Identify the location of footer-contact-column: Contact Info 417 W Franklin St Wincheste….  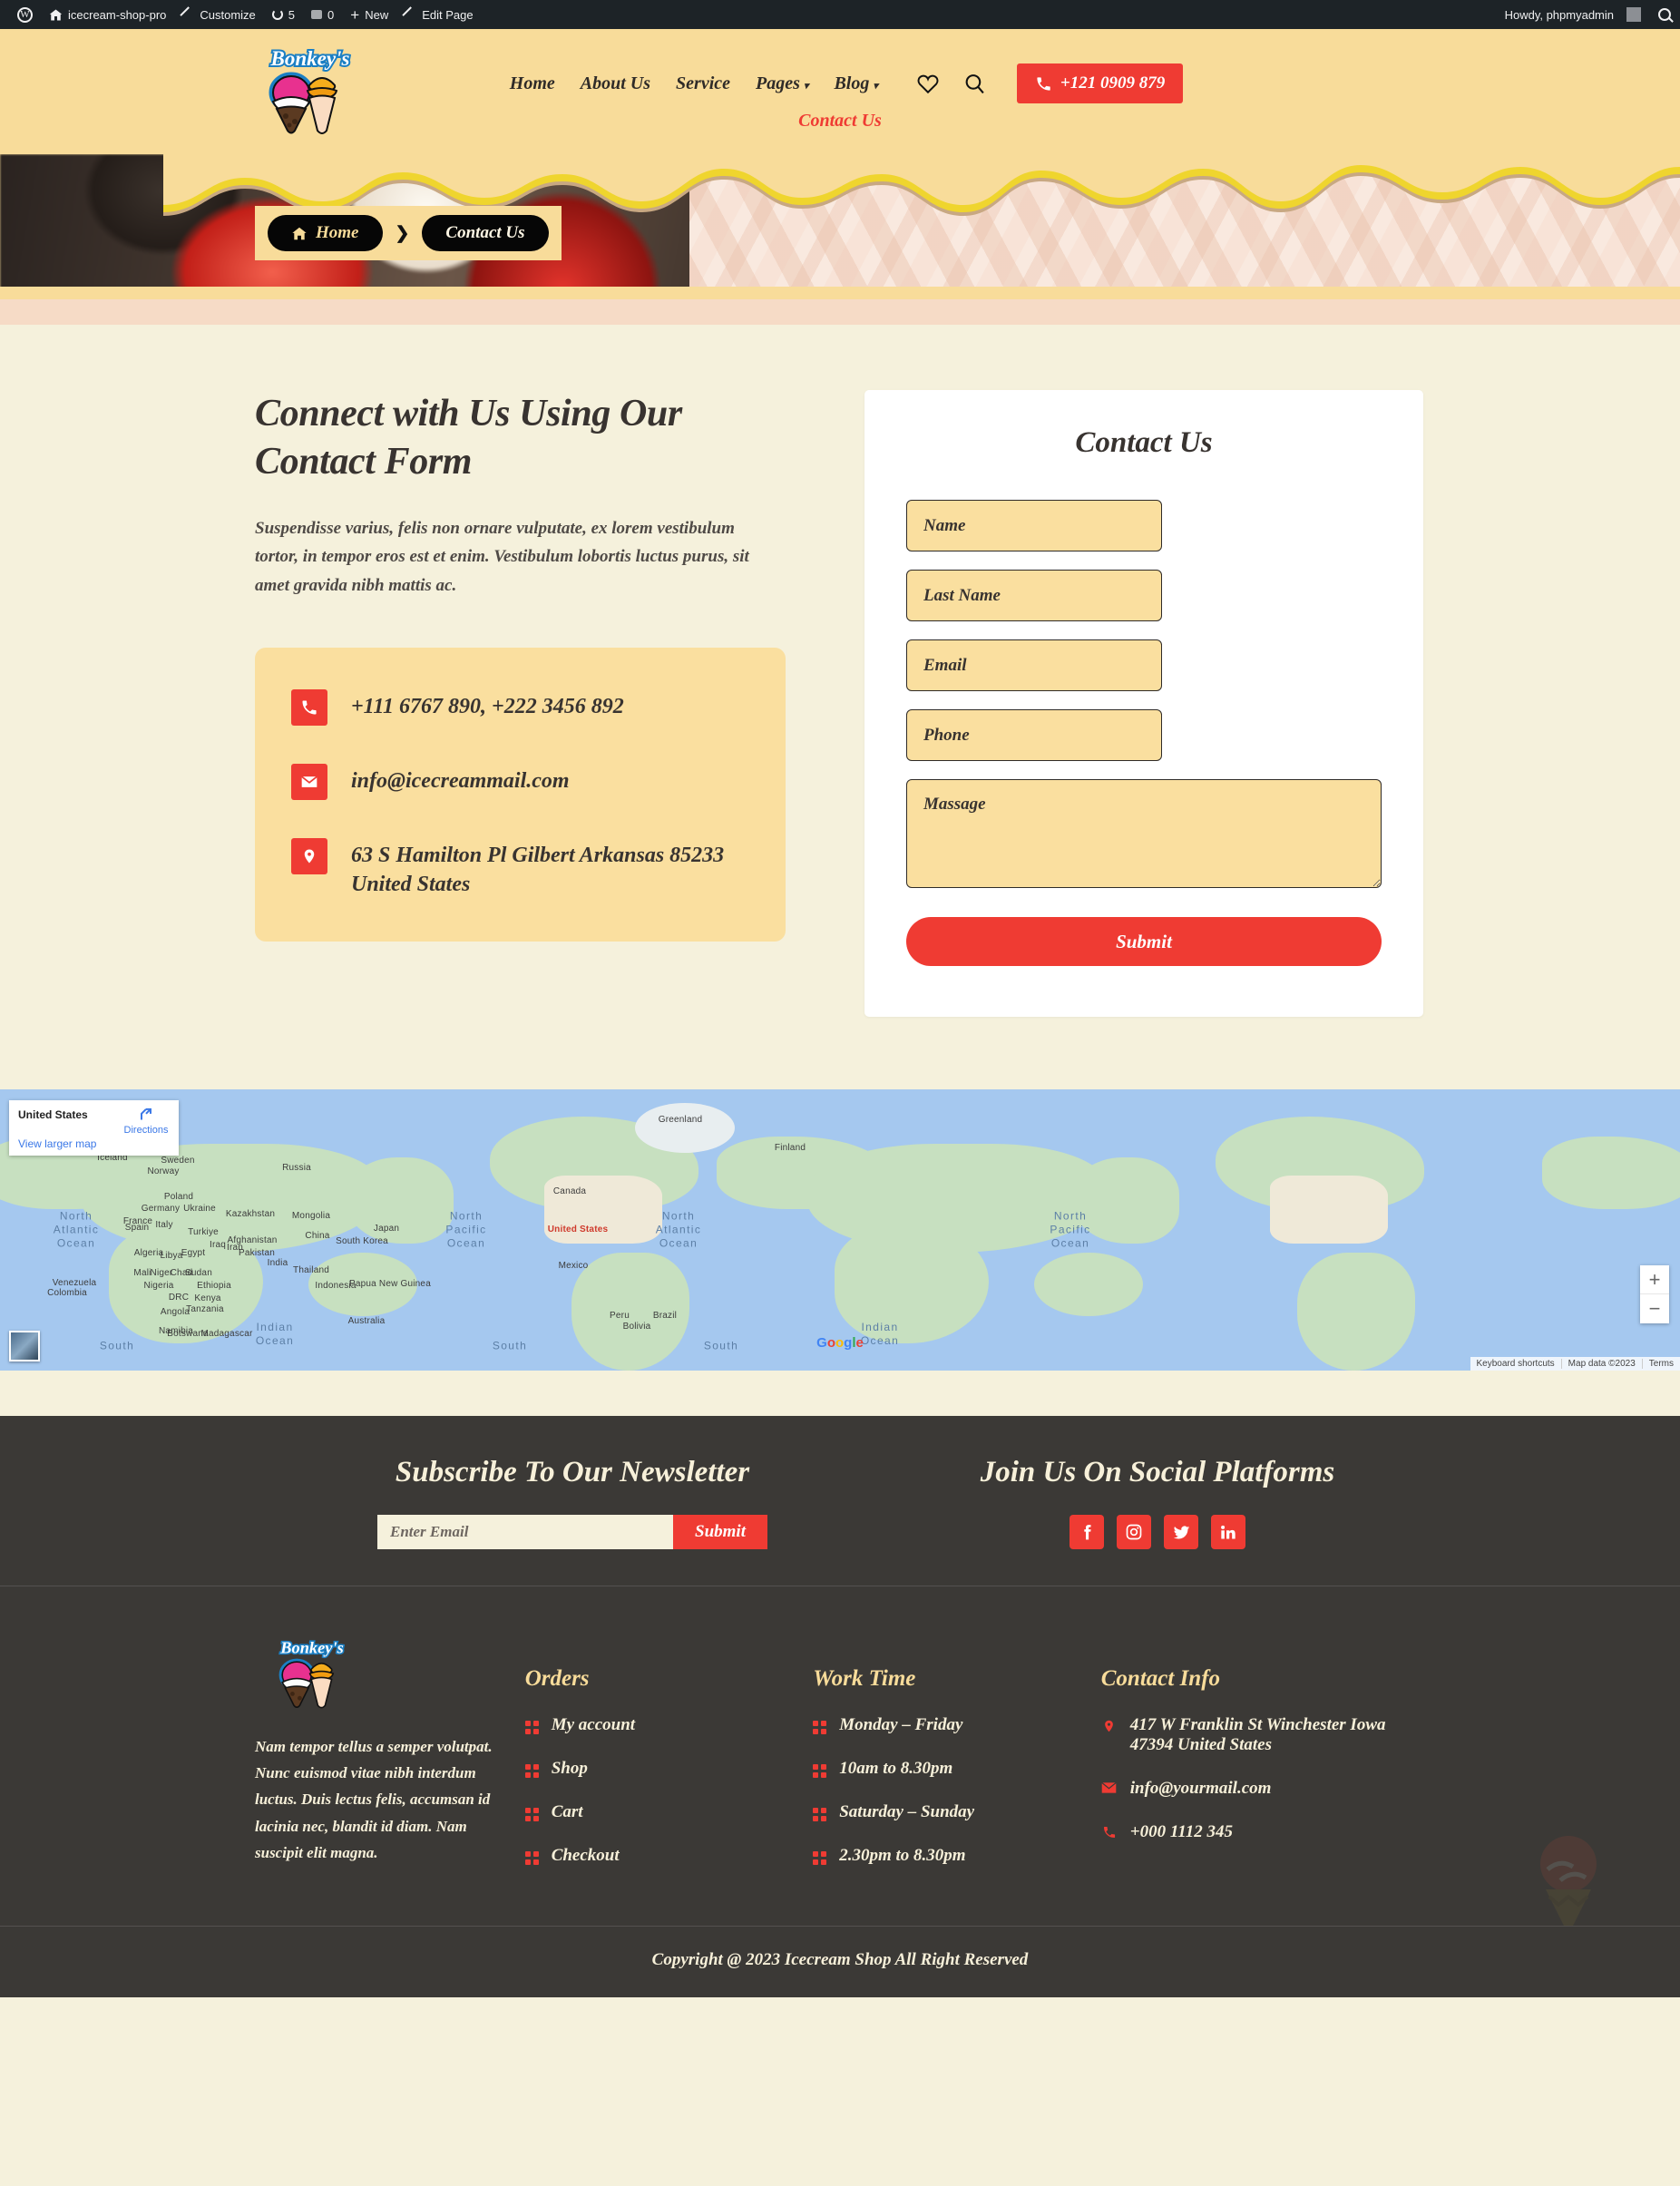
(1263, 1763).